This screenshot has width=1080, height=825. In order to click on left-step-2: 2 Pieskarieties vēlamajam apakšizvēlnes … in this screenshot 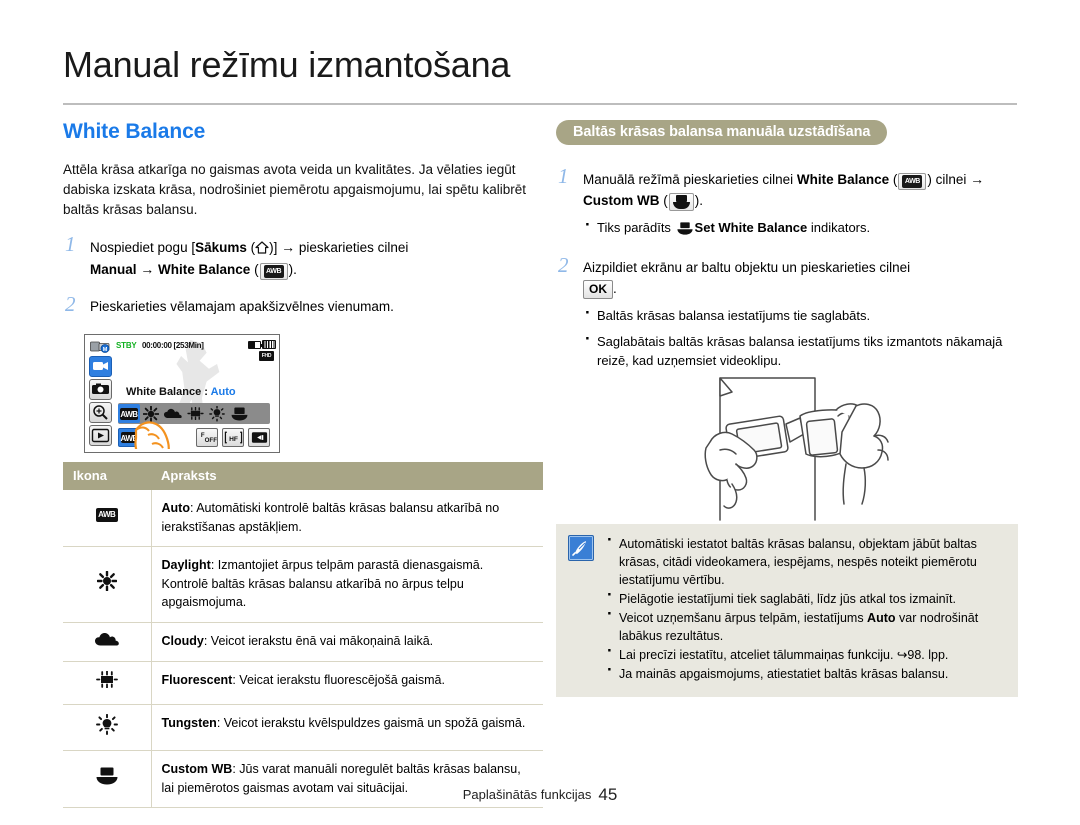, I will do `click(303, 305)`.